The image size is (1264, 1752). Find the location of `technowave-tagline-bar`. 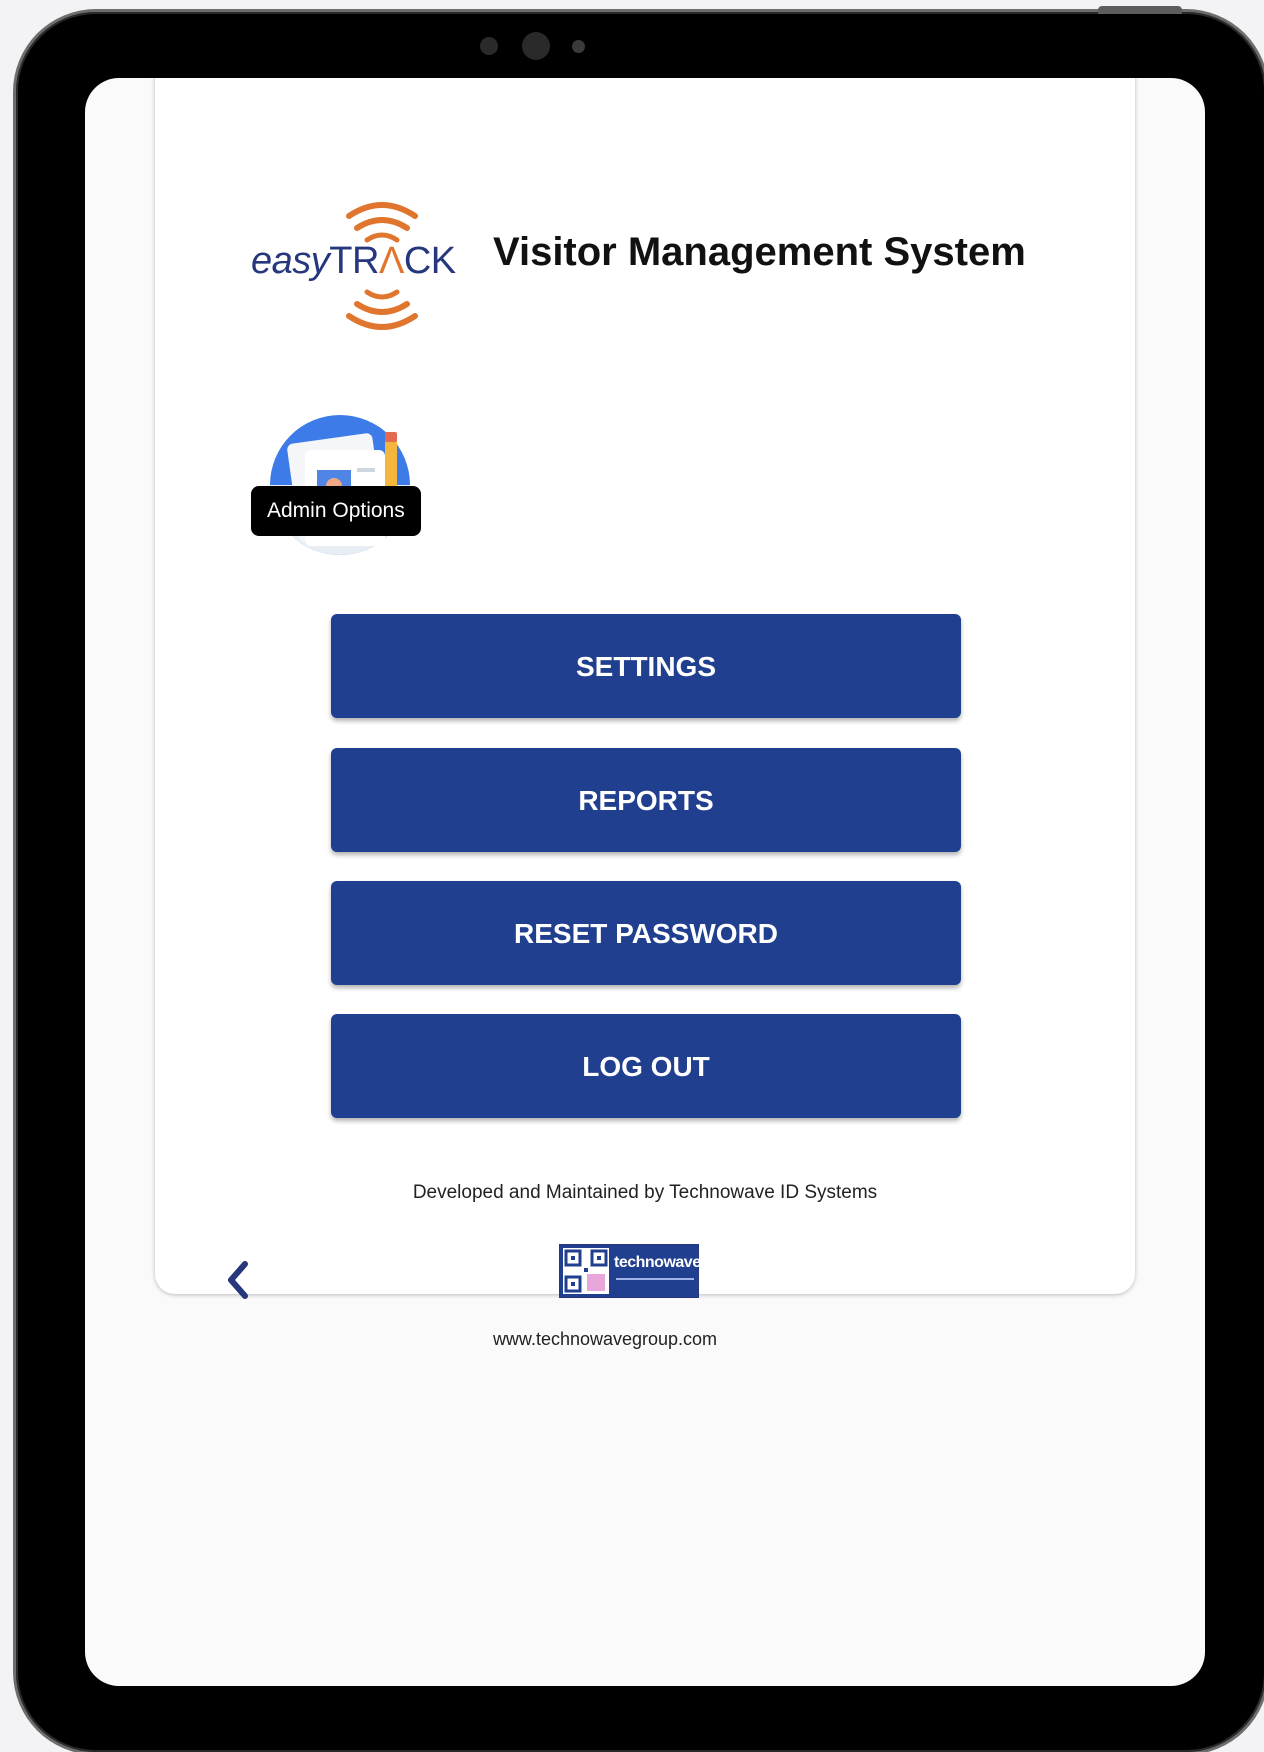

technowave-tagline-bar is located at coordinates (655, 1279).